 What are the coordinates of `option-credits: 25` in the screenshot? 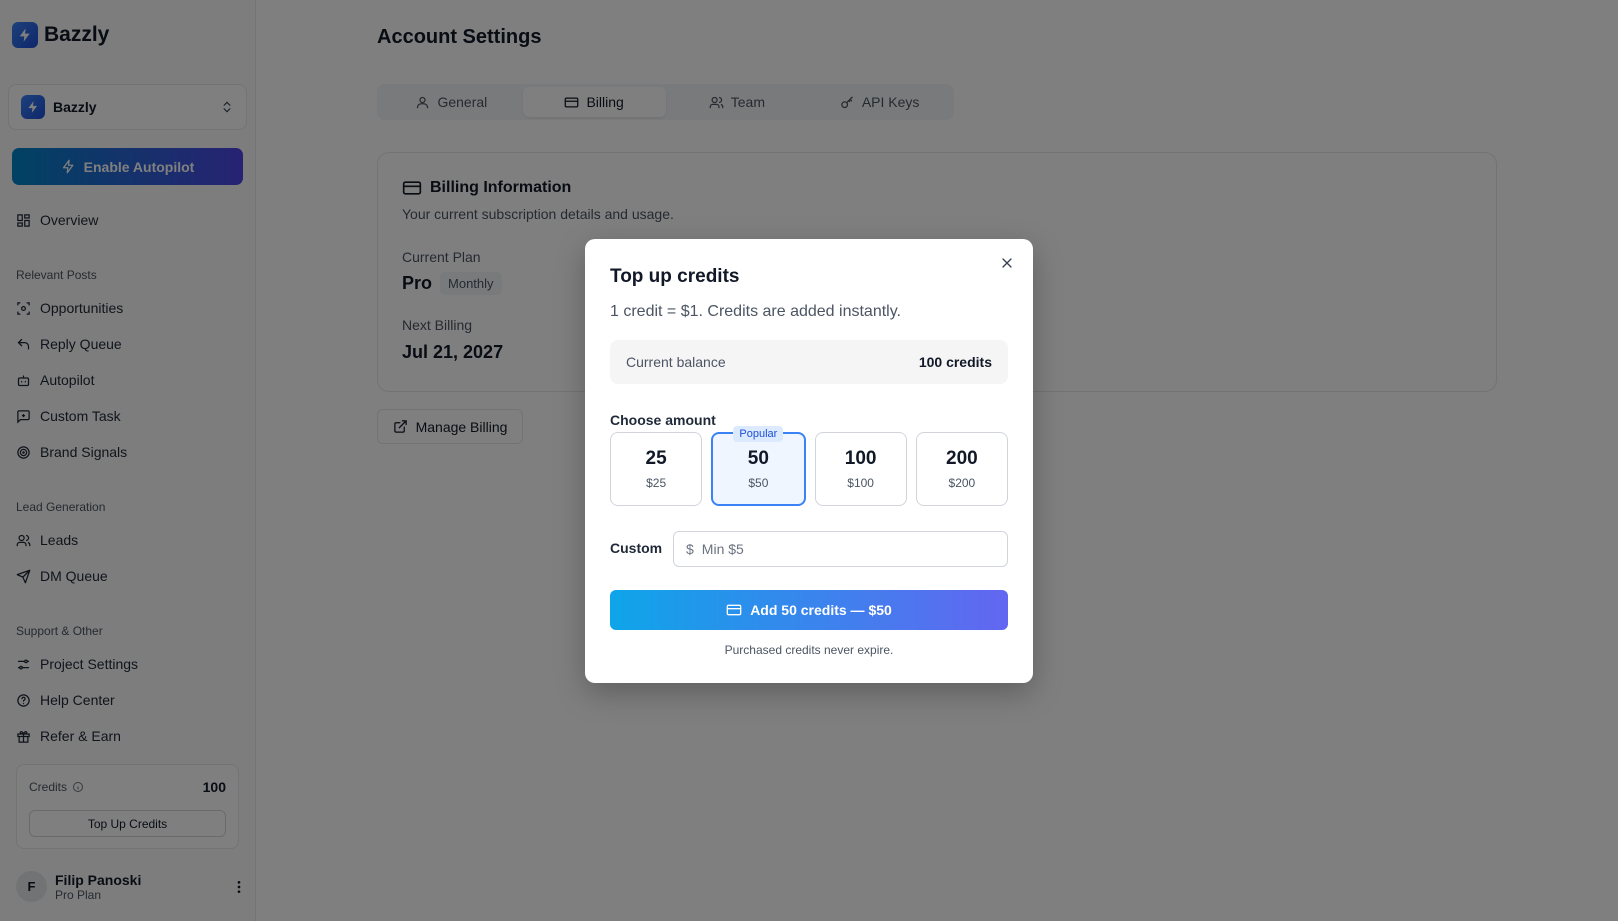 It's located at (656, 458).